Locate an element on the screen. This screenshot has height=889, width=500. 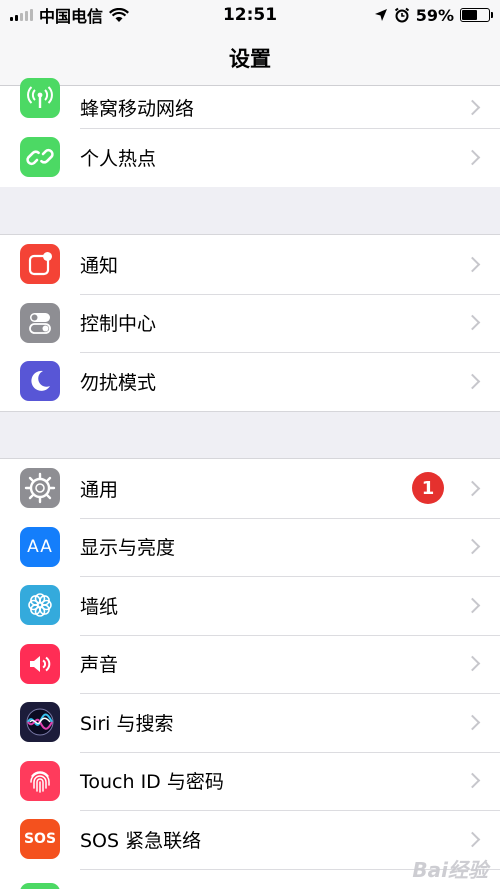
status-right: 59% is located at coordinates (433, 15).